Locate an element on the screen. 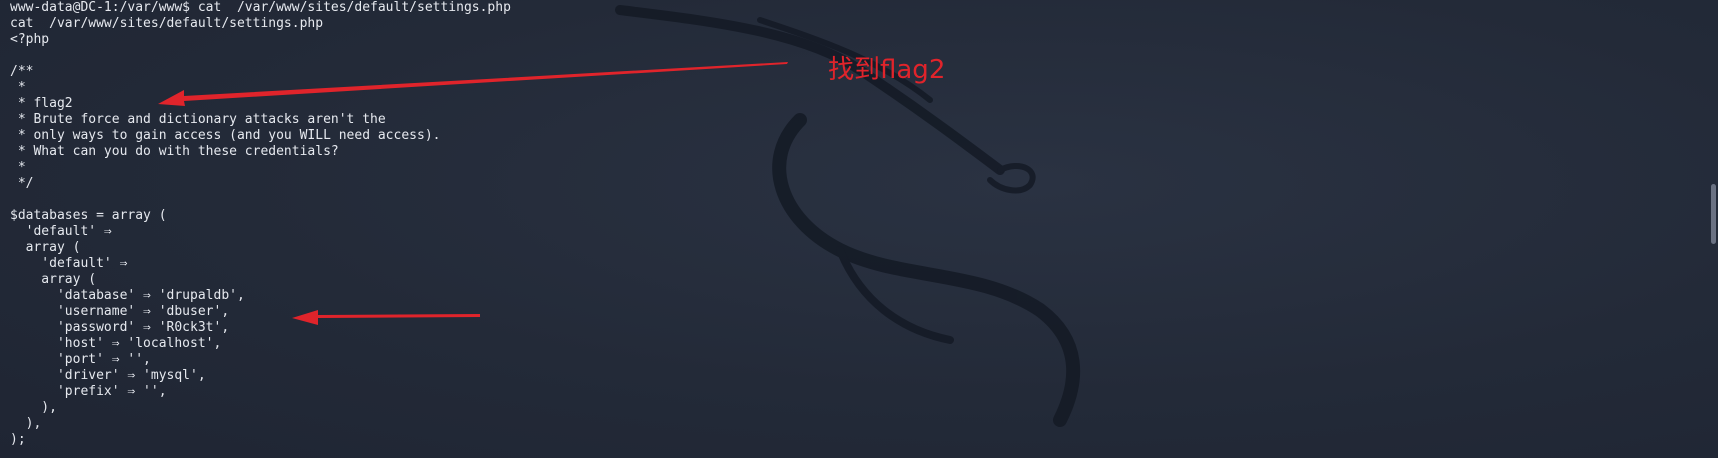 This screenshot has width=1718, height=458. terminal-line: 'prefix' ⇒ '', is located at coordinates (88, 391).